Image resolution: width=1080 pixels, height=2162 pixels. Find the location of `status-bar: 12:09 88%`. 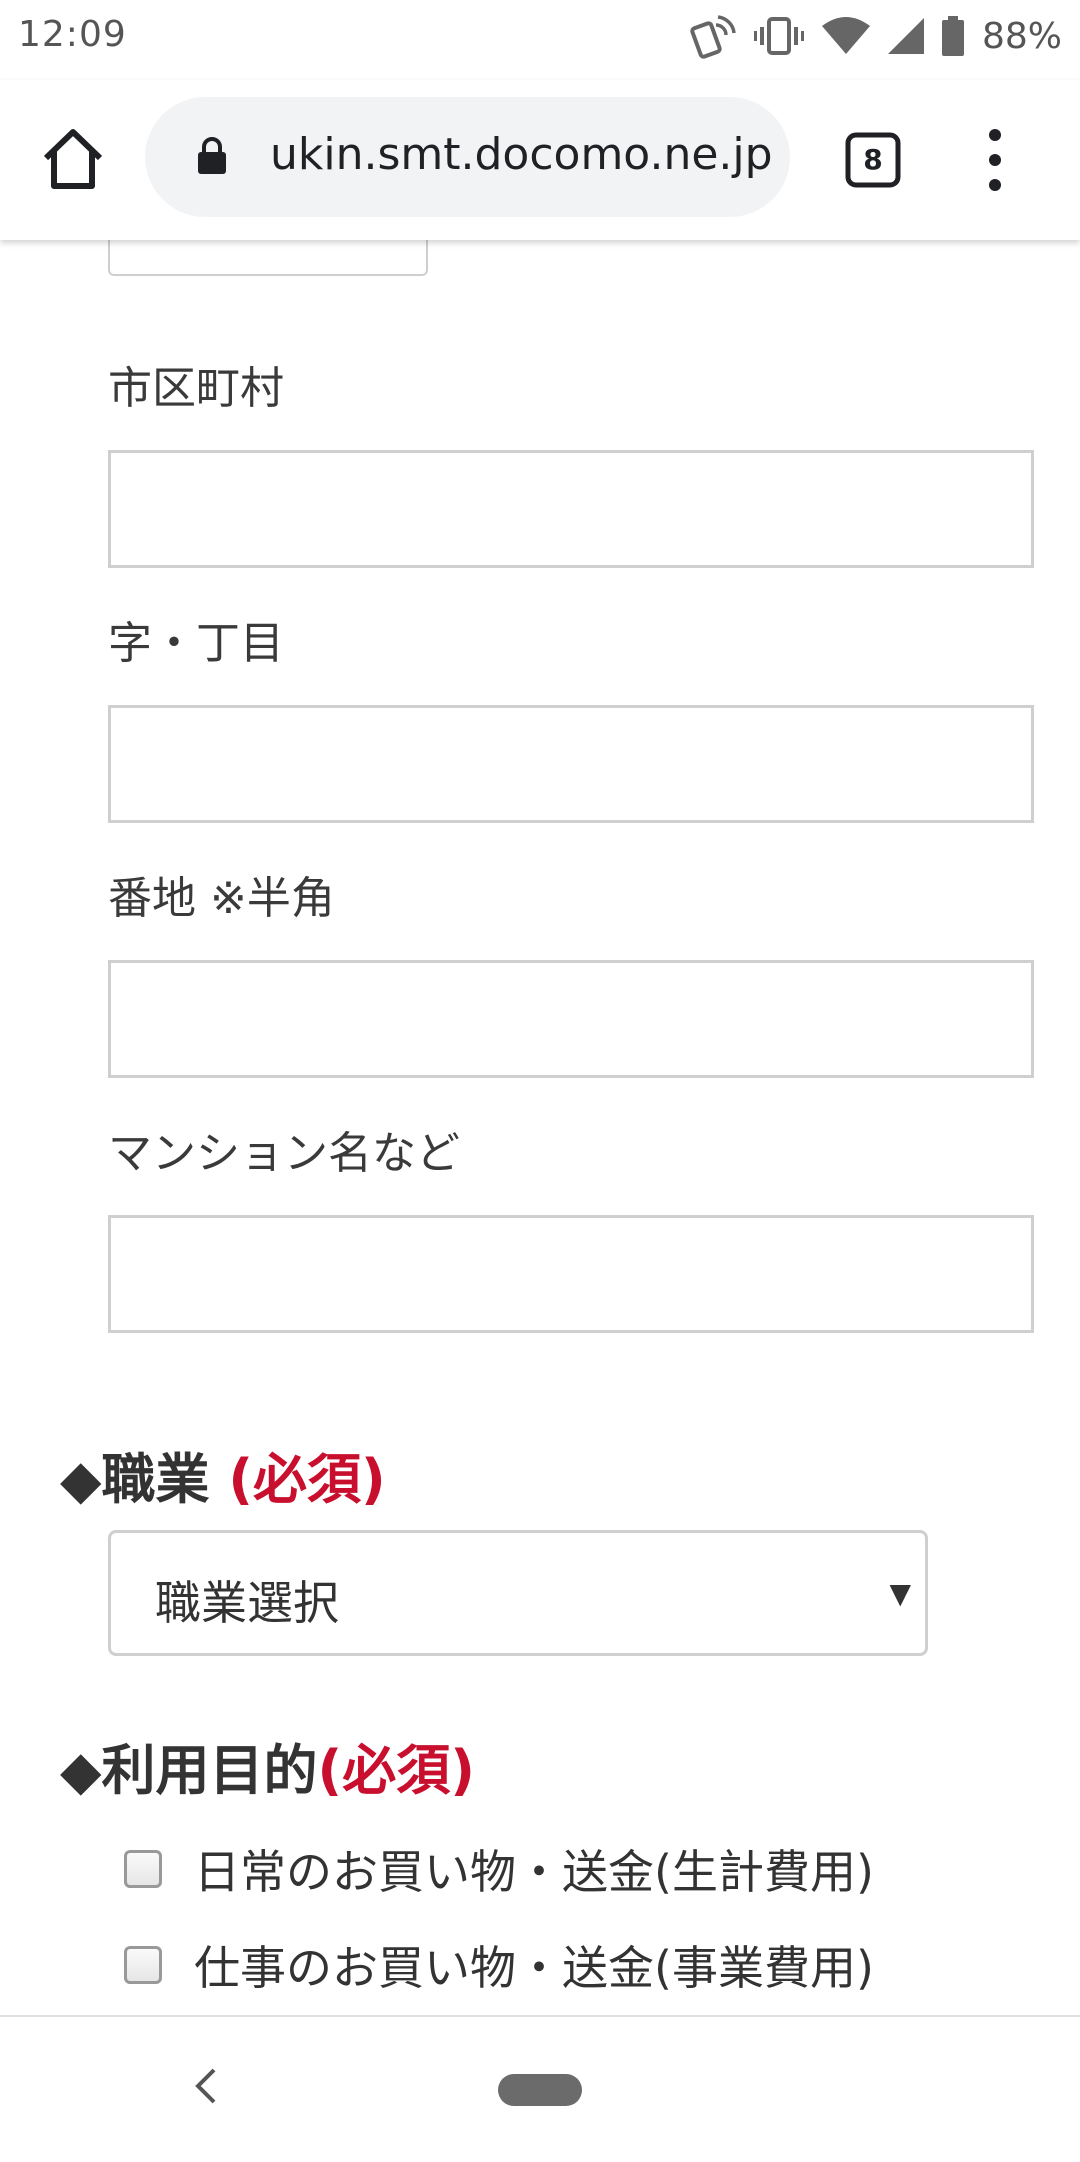

status-bar: 12:09 88% is located at coordinates (540, 40).